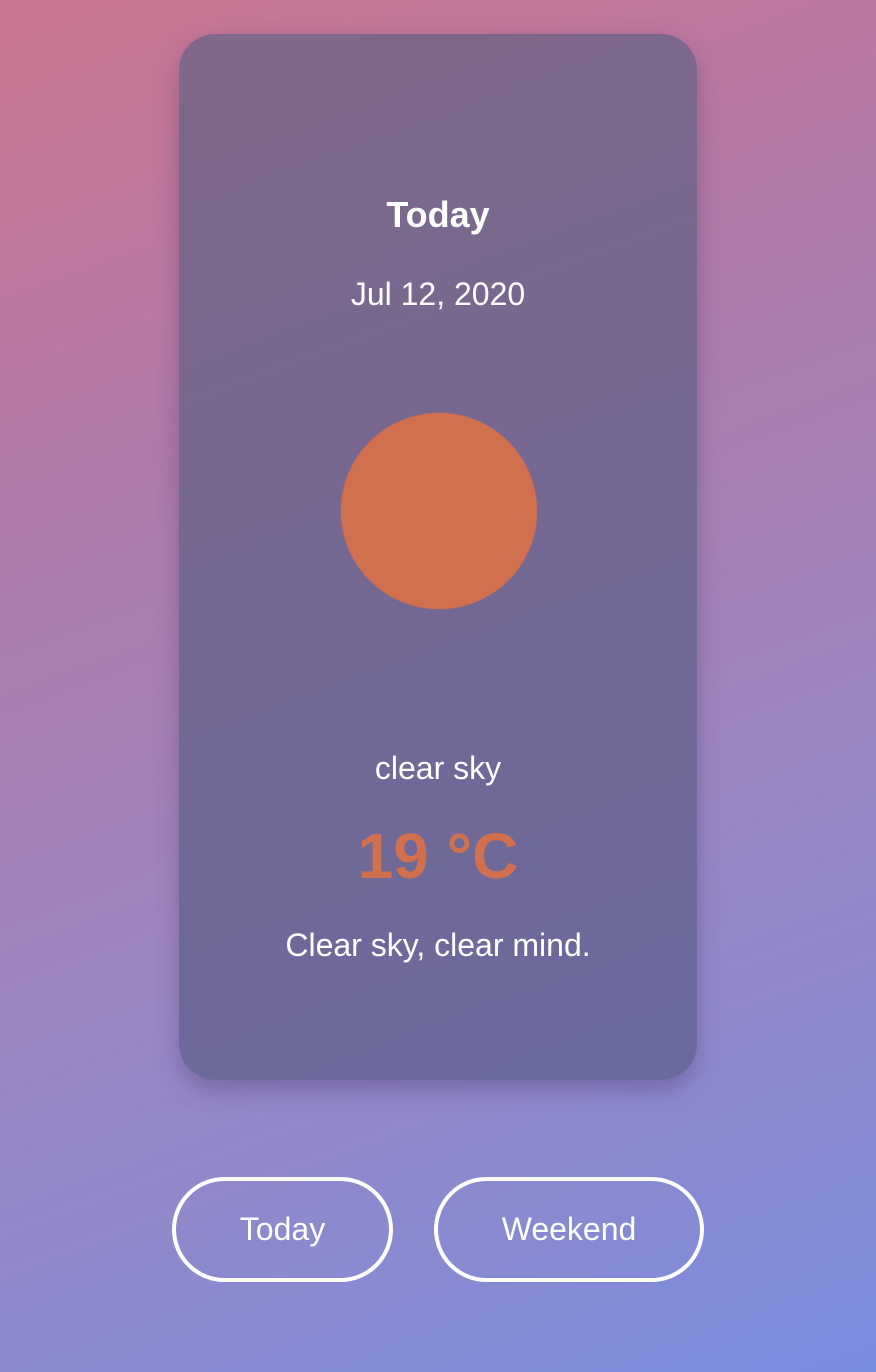 Image resolution: width=876 pixels, height=1372 pixels. Describe the element at coordinates (438, 856) in the screenshot. I see `temperature: 19 °C` at that location.